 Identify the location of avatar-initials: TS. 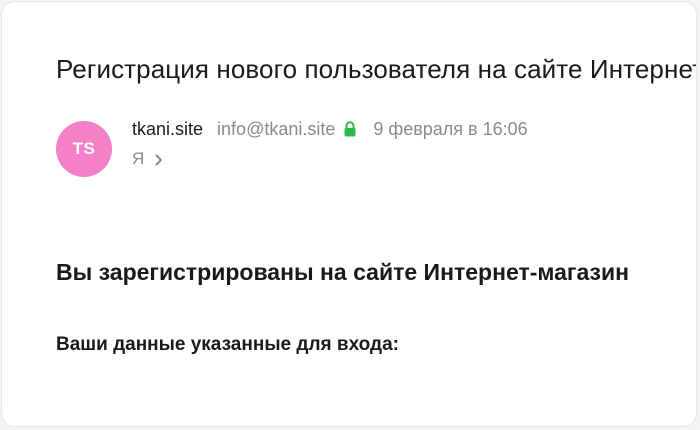
(84, 148).